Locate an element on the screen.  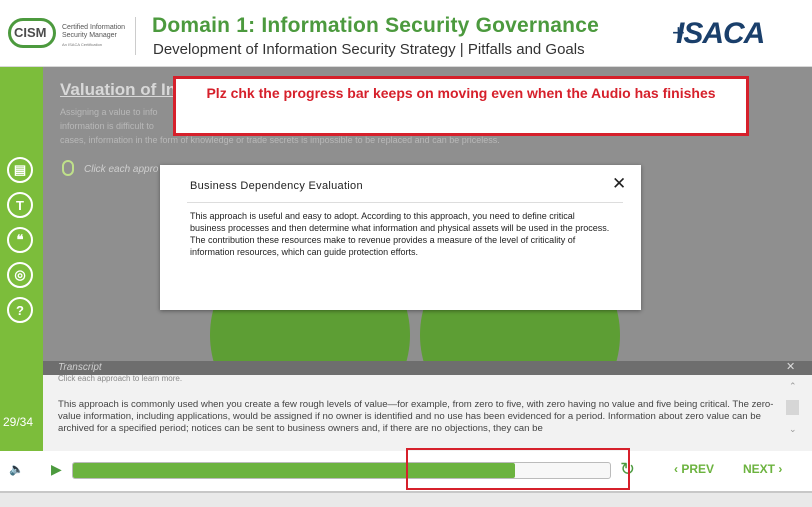
text-icon: T is located at coordinates (20, 205).